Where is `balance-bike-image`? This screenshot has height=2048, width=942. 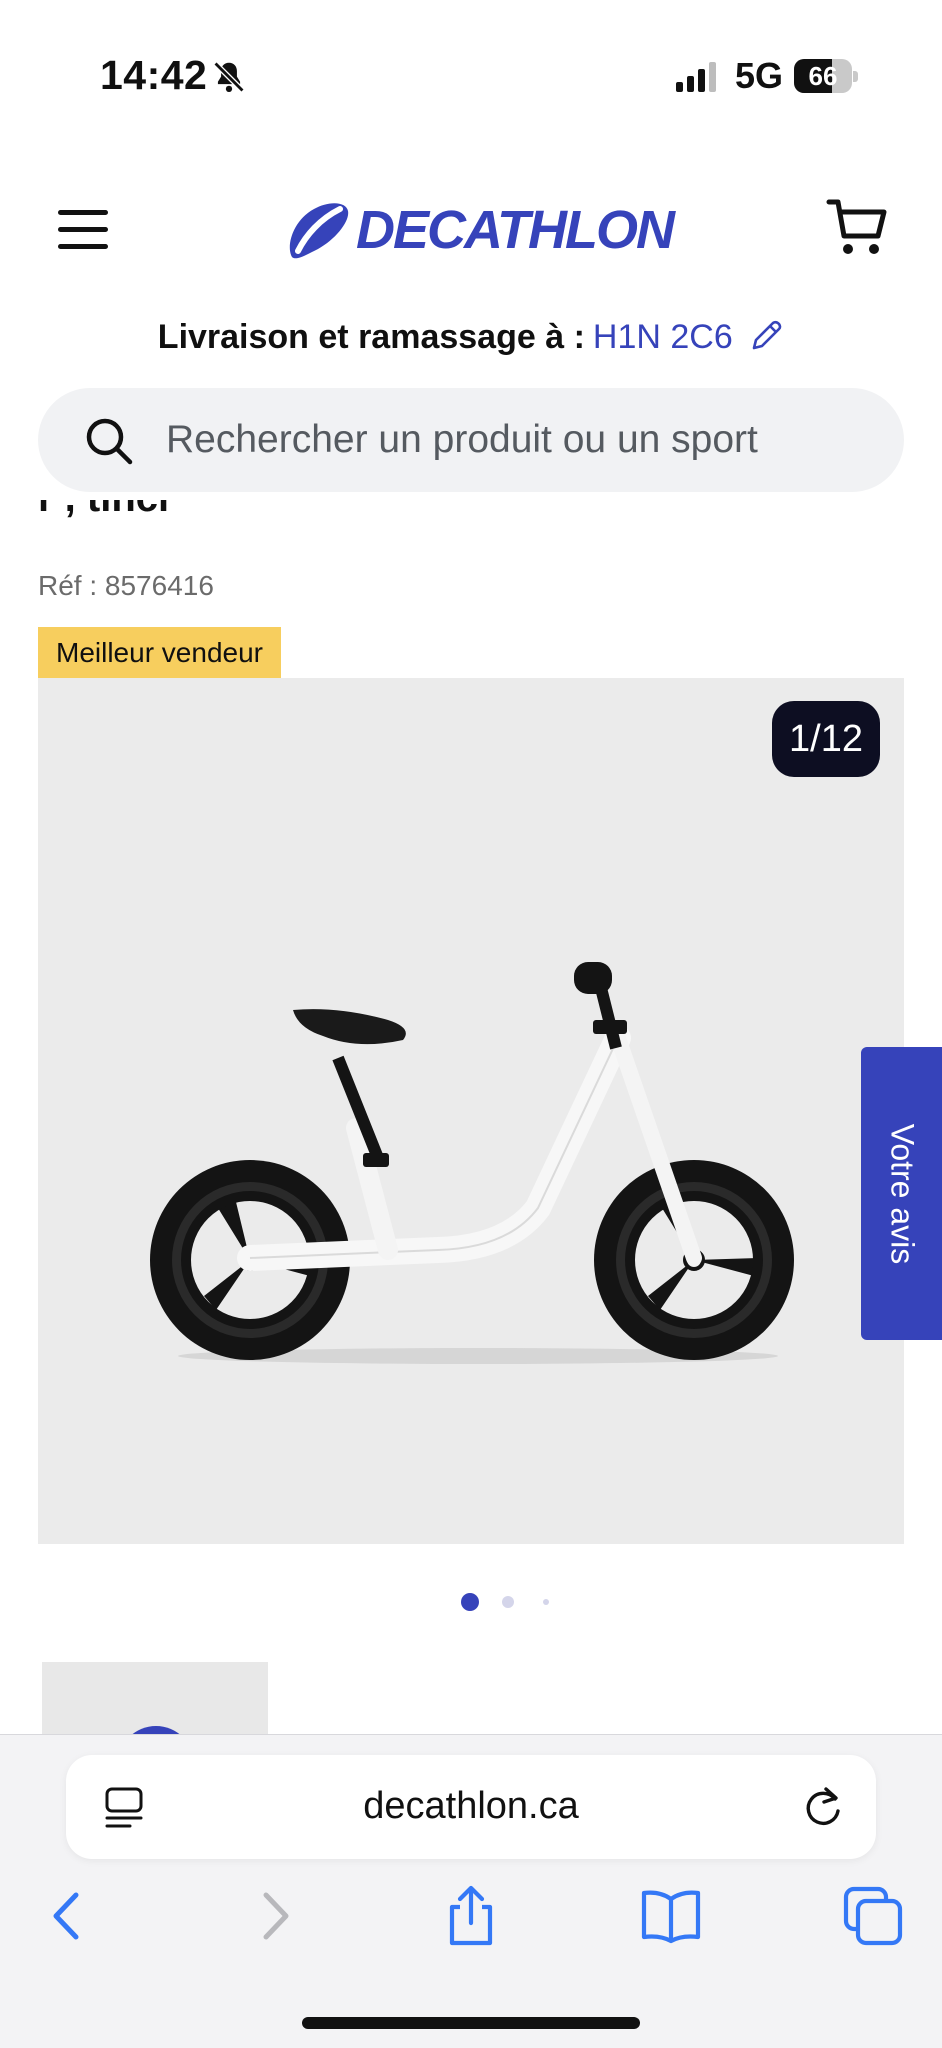 balance-bike-image is located at coordinates (472, 1163).